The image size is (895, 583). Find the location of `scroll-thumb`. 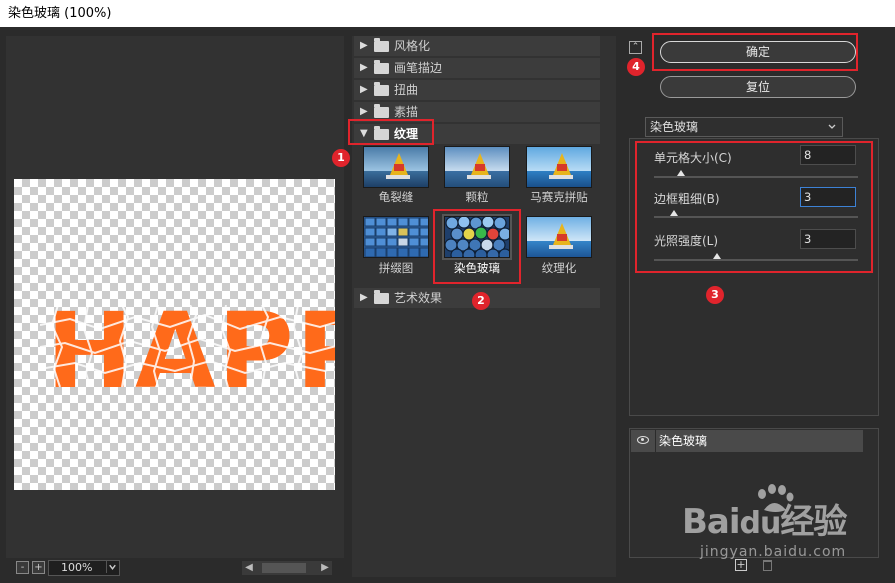

scroll-thumb is located at coordinates (284, 568).